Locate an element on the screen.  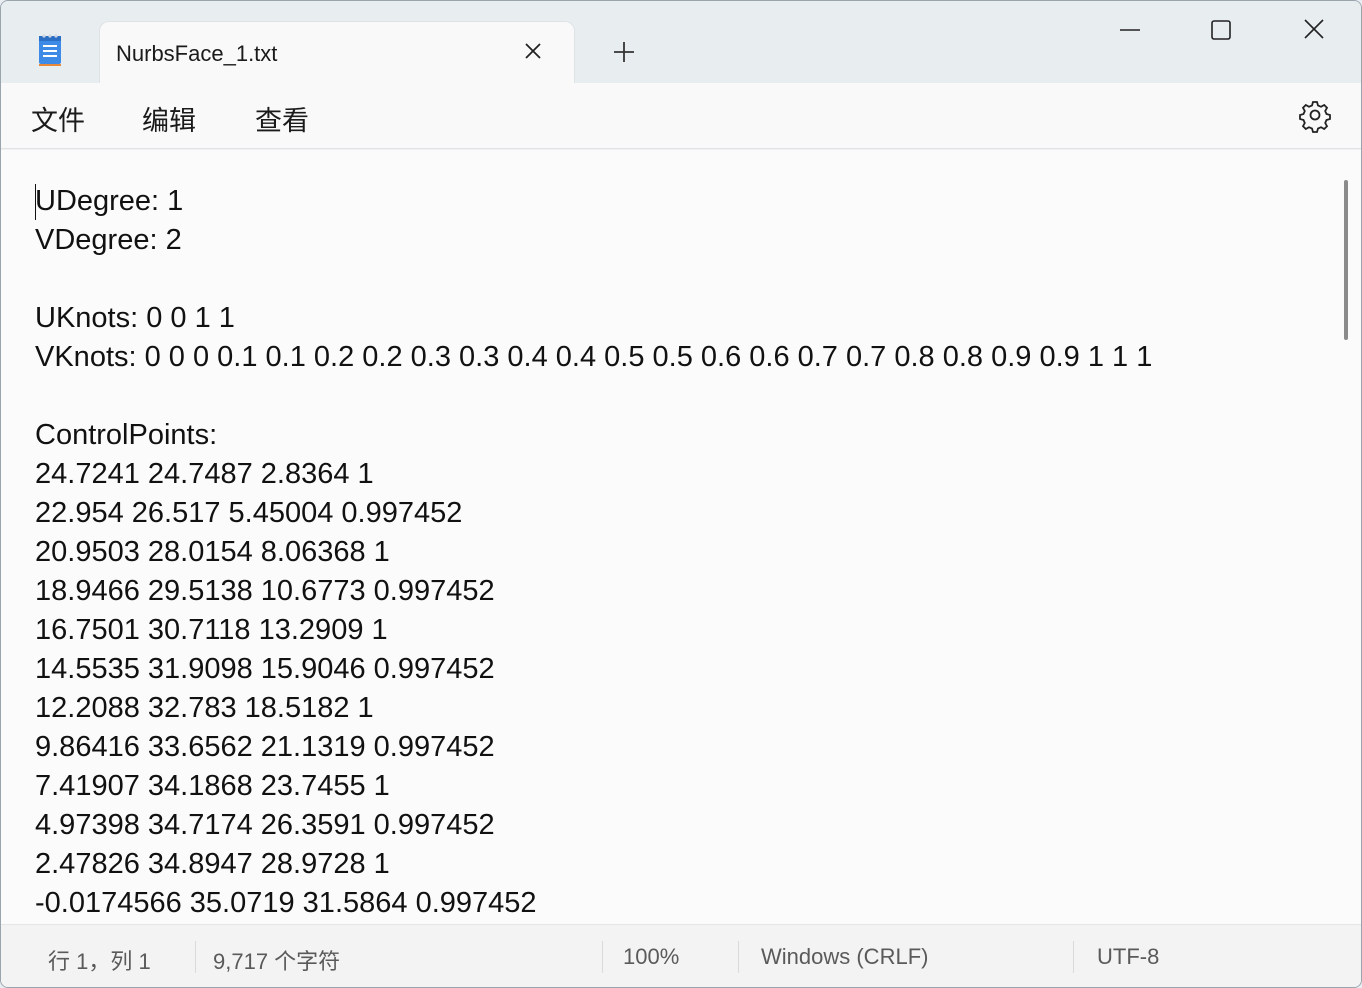
tab-title: NurbsFace_1.txt is located at coordinates (197, 53).